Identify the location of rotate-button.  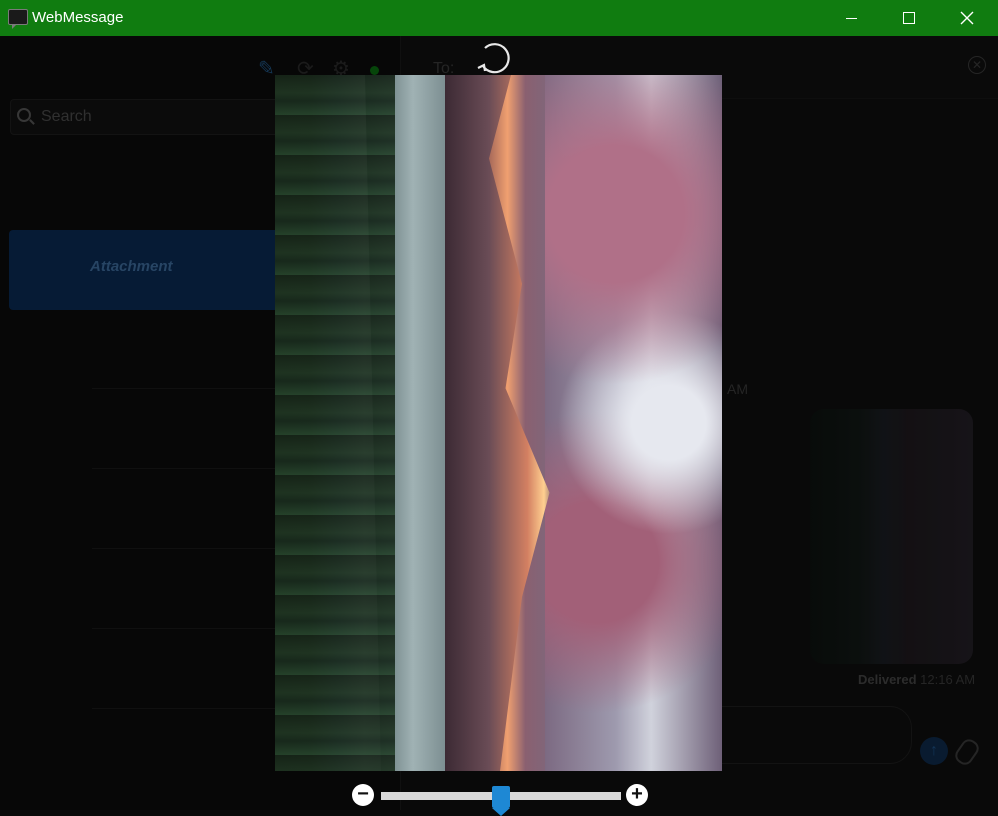
(491, 56).